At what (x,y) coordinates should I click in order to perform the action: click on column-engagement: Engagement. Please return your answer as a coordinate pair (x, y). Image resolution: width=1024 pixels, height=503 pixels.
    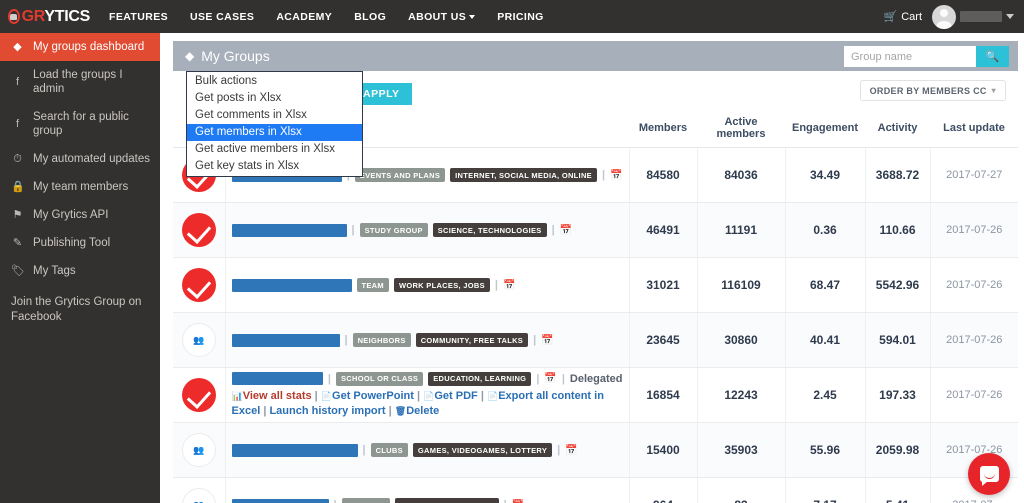
    Looking at the image, I should click on (825, 128).